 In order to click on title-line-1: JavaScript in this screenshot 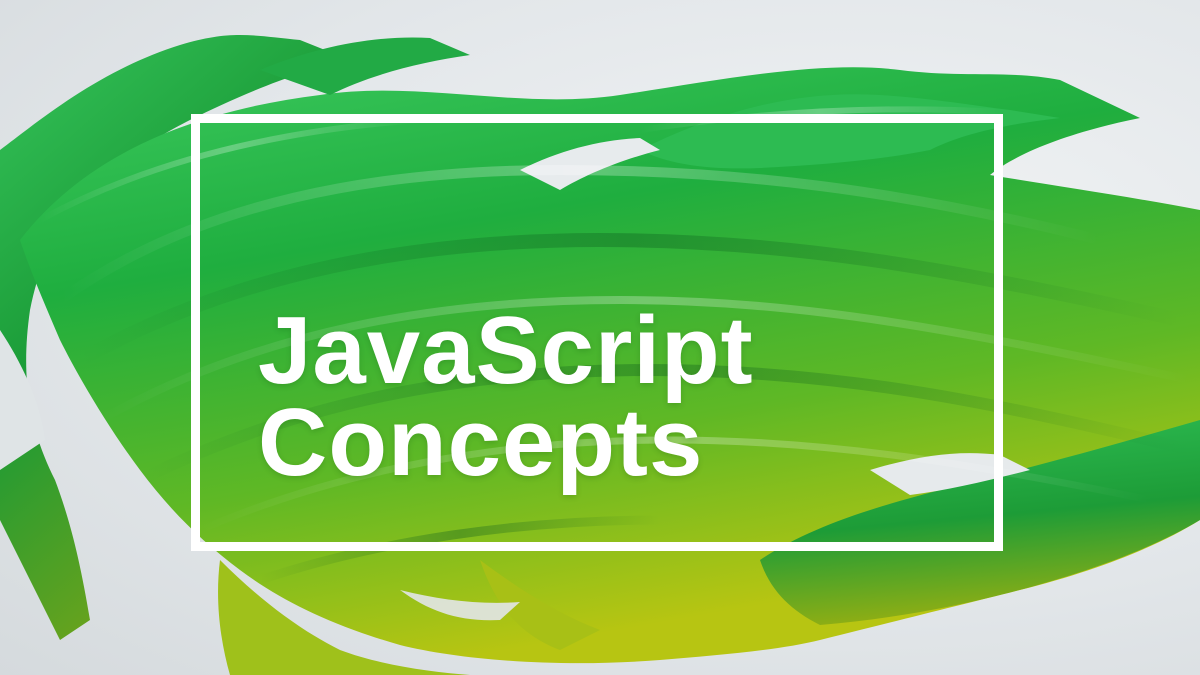, I will do `click(506, 350)`.